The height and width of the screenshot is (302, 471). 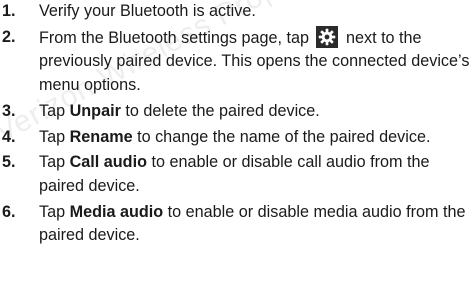 What do you see at coordinates (95, 110) in the screenshot?
I see `unpair-option-label: Unpair` at bounding box center [95, 110].